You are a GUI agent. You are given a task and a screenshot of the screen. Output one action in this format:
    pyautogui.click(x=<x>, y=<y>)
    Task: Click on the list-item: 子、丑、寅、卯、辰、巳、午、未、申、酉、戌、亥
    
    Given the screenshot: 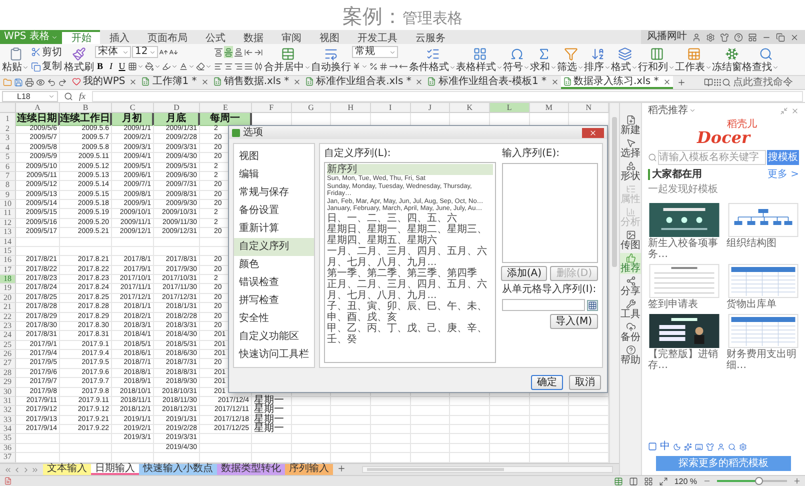 What is the action you would take?
    pyautogui.click(x=410, y=311)
    